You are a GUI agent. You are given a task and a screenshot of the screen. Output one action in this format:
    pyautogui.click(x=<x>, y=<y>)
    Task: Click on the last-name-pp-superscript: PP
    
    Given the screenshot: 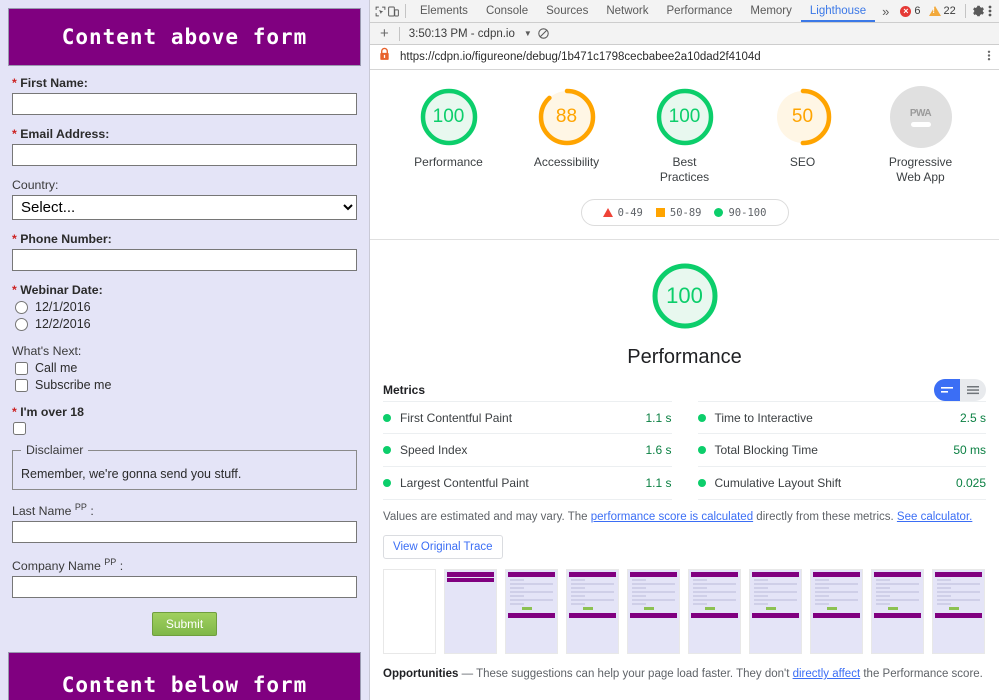 What is the action you would take?
    pyautogui.click(x=80, y=507)
    